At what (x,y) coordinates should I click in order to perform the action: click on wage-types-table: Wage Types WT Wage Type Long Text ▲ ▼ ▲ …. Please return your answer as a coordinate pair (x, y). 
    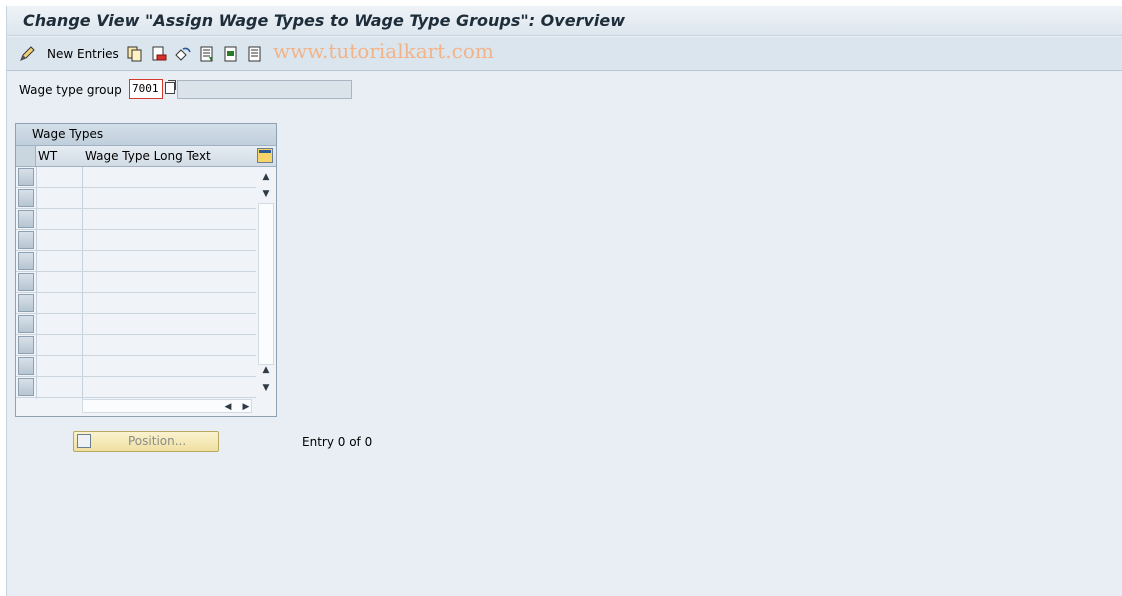
    Looking at the image, I should click on (146, 270).